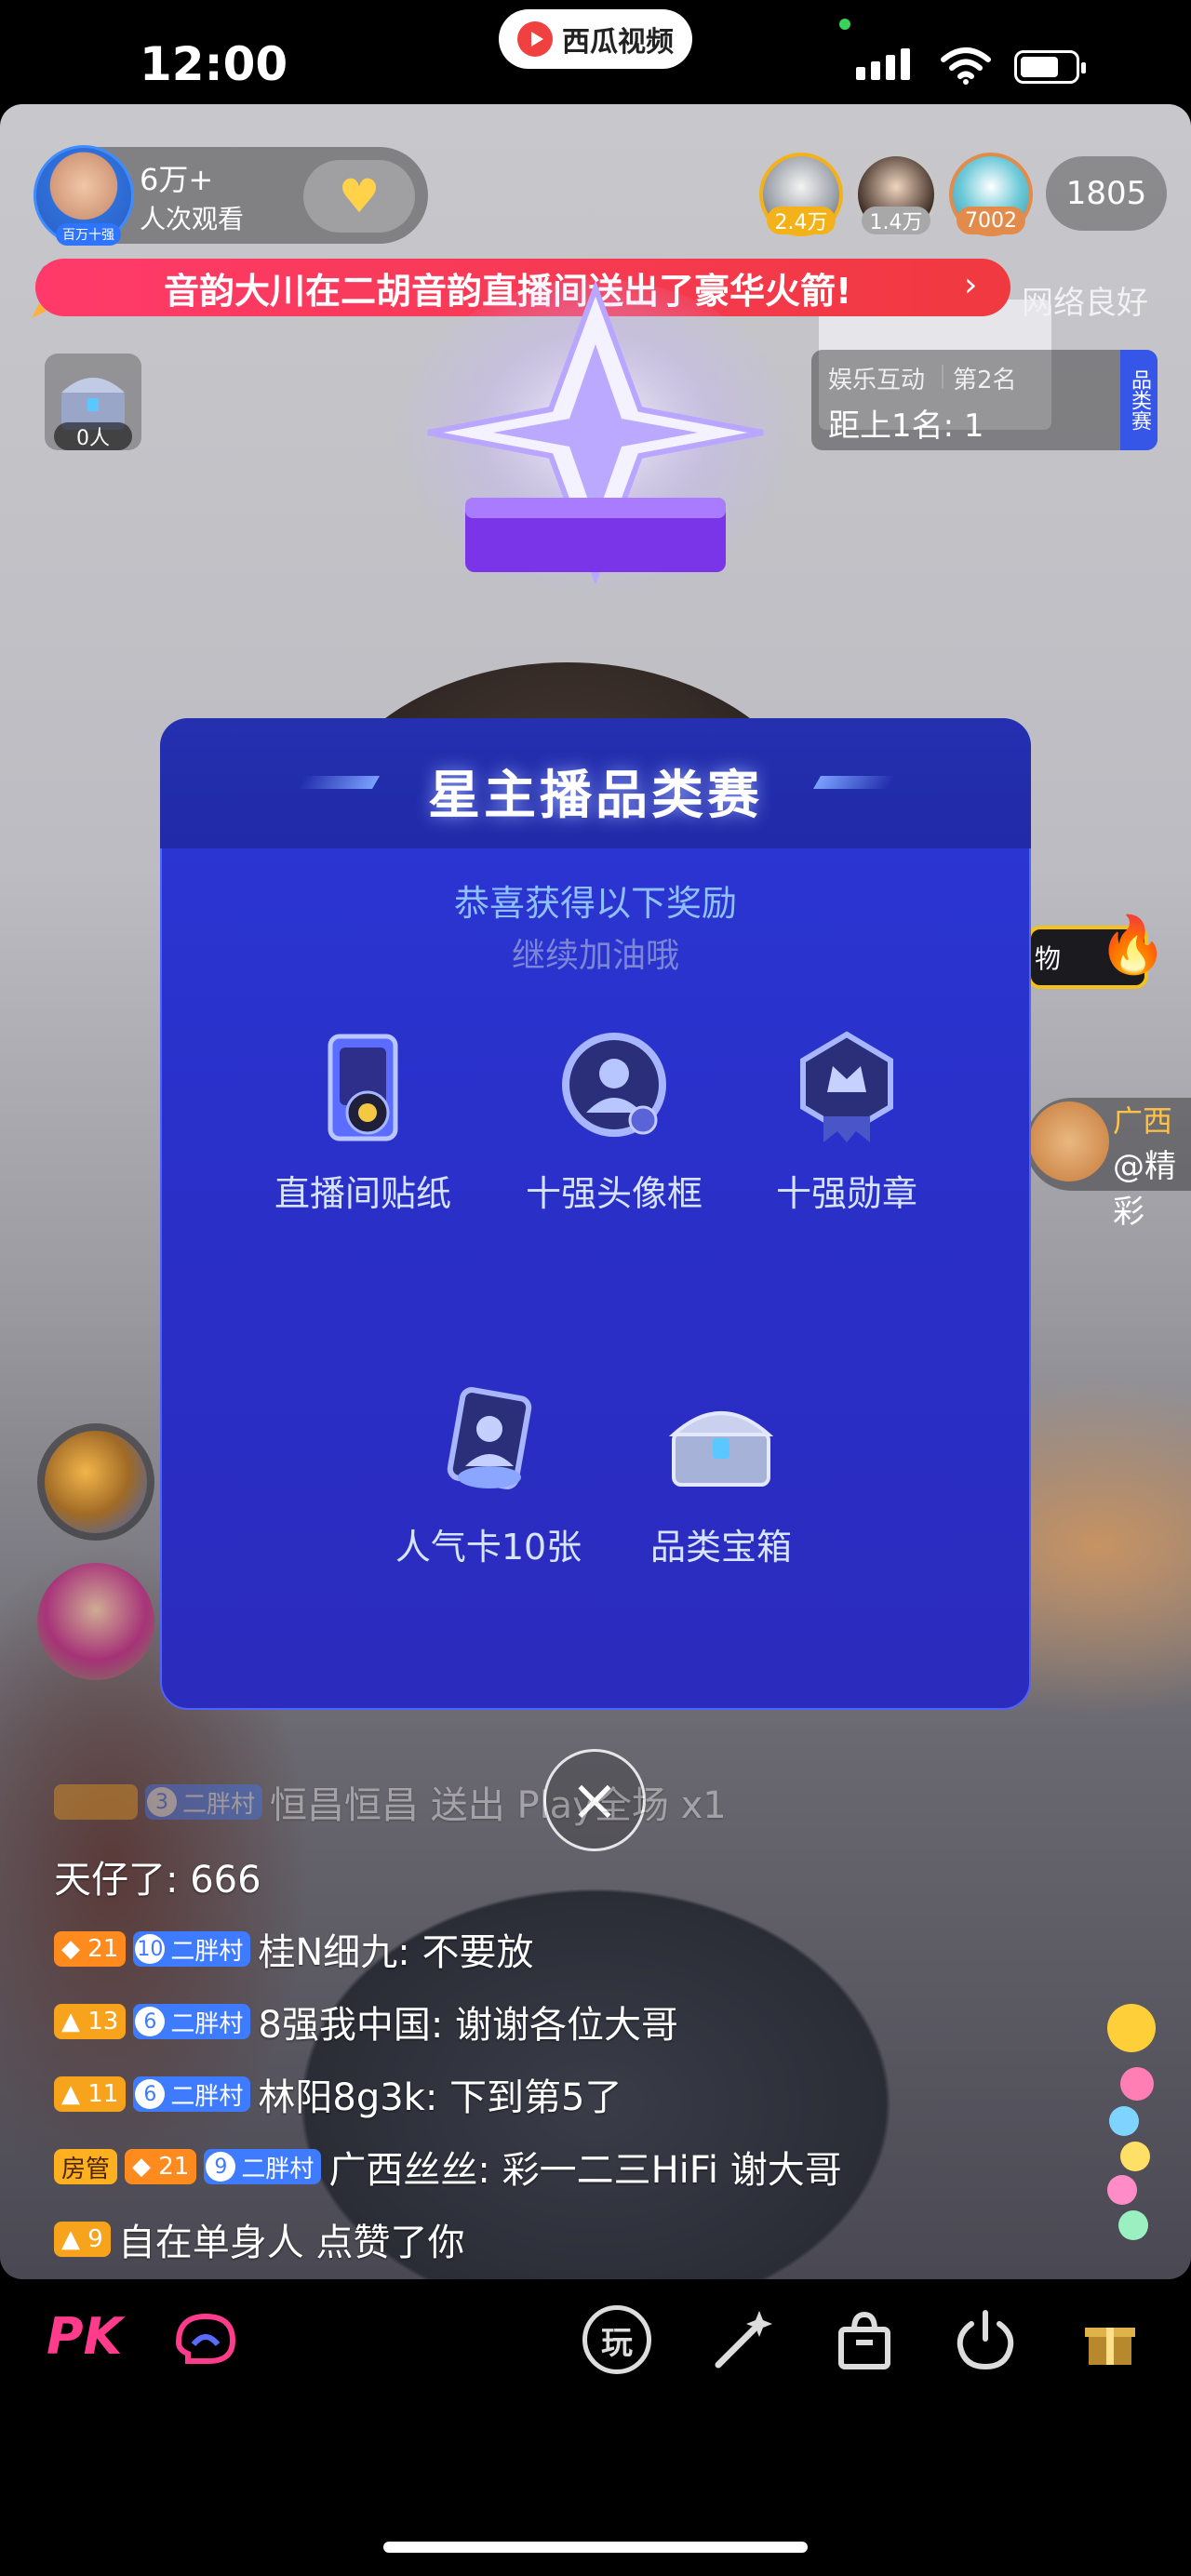  What do you see at coordinates (96, 1802) in the screenshot?
I see `user-level-badge` at bounding box center [96, 1802].